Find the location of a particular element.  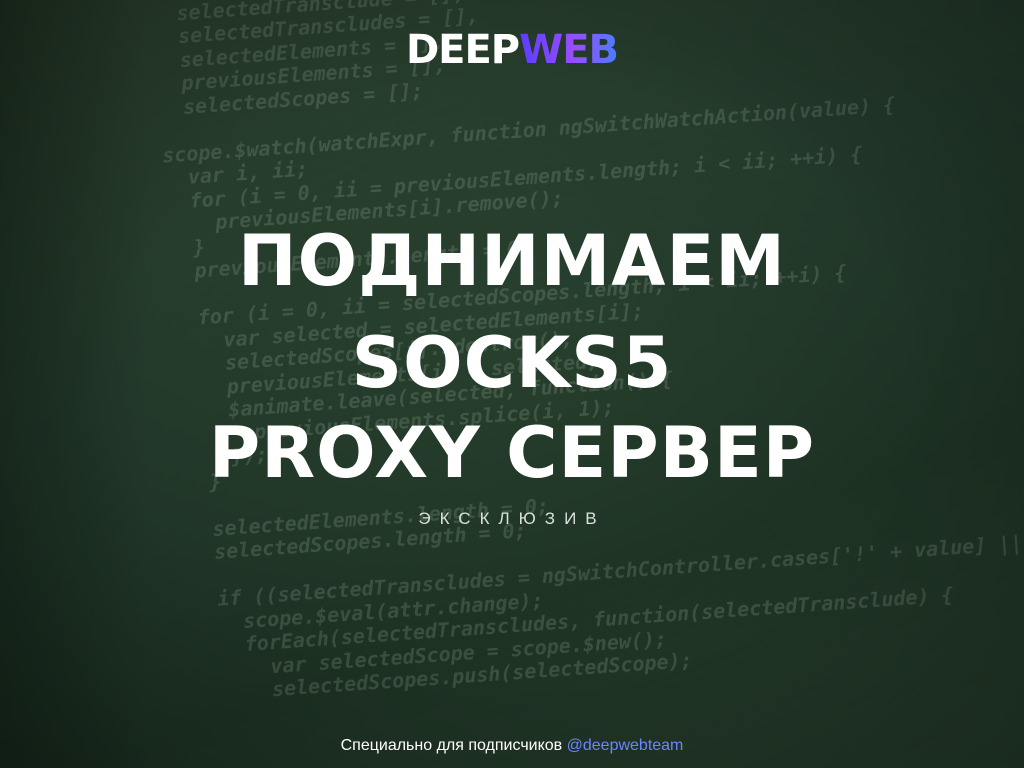

footer: Специально для подписчиков @deepwebteam is located at coordinates (512, 746).